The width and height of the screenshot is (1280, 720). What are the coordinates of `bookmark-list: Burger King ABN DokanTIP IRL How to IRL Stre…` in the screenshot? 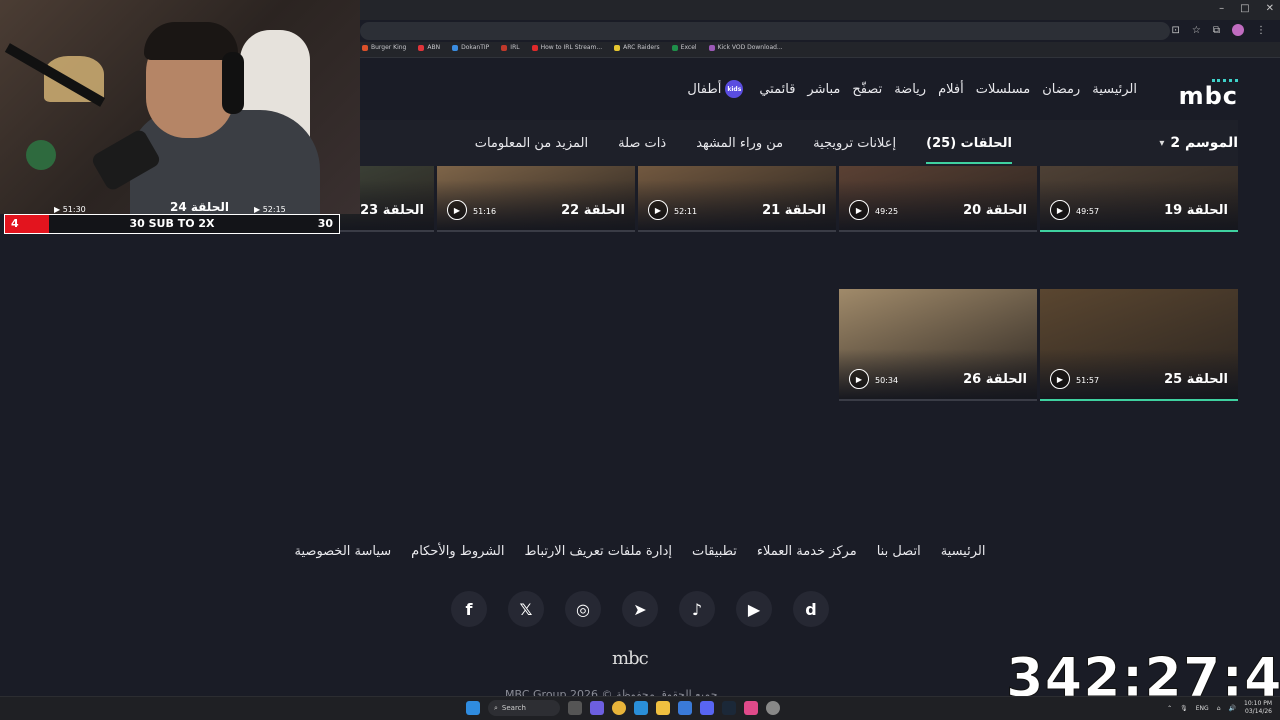 It's located at (572, 47).